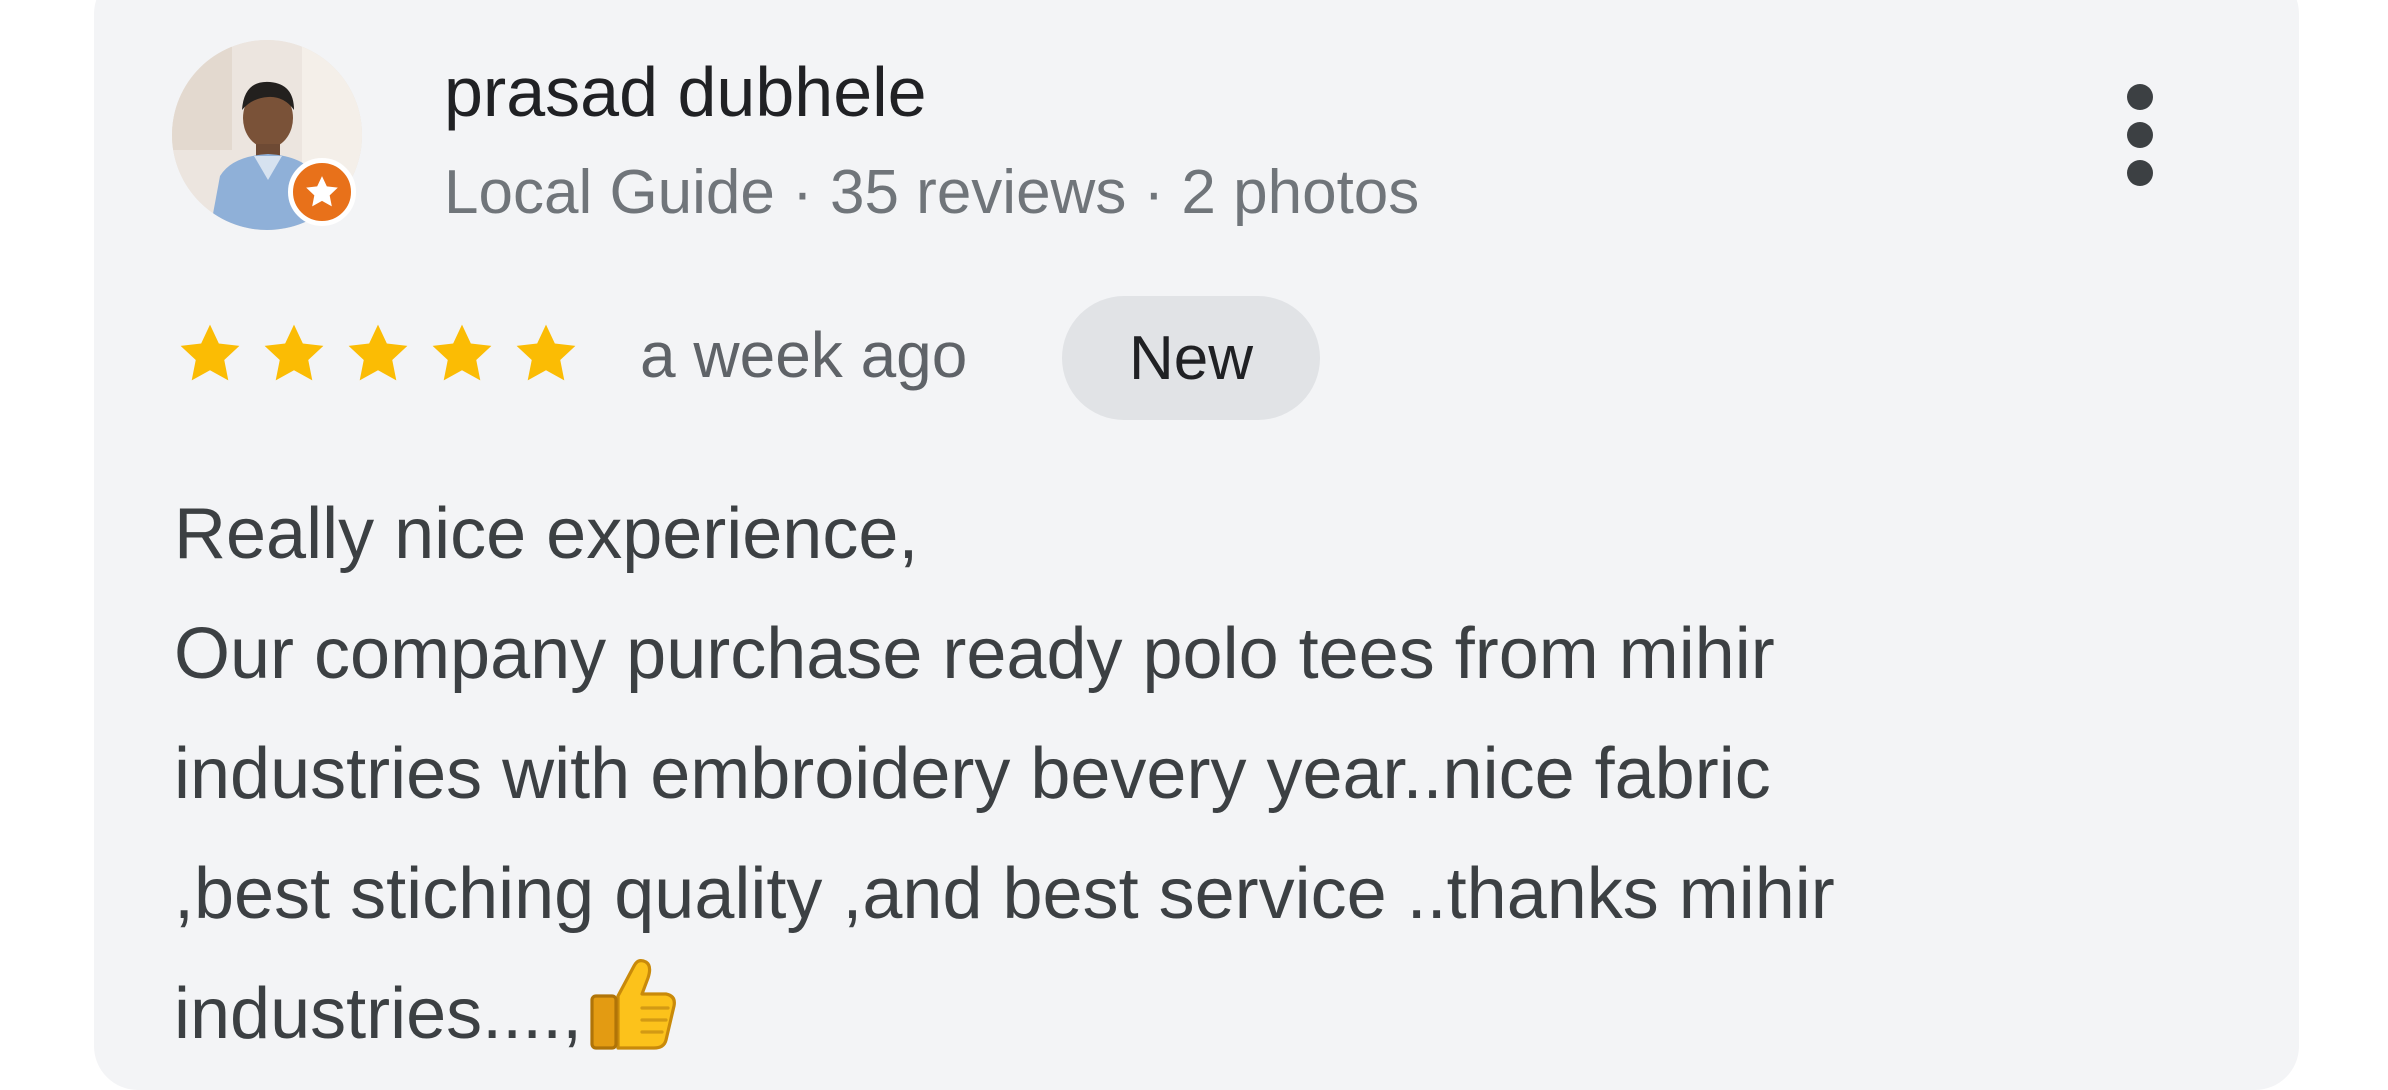  What do you see at coordinates (1204, 1014) in the screenshot?
I see `review-text-last-line: industries....,` at bounding box center [1204, 1014].